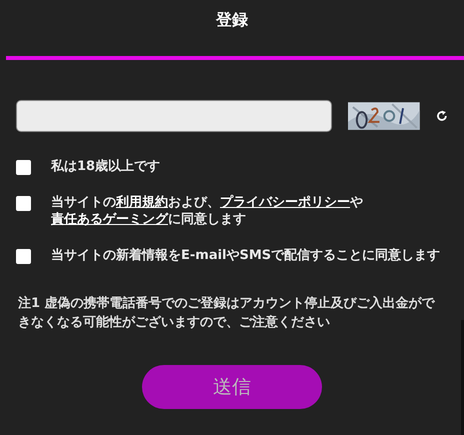  Describe the element at coordinates (442, 116) in the screenshot. I see `refresh-icon` at that location.